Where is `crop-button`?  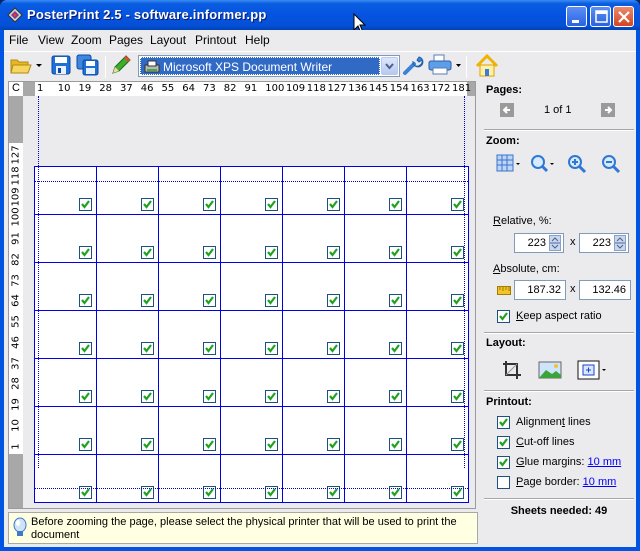
crop-button is located at coordinates (512, 371).